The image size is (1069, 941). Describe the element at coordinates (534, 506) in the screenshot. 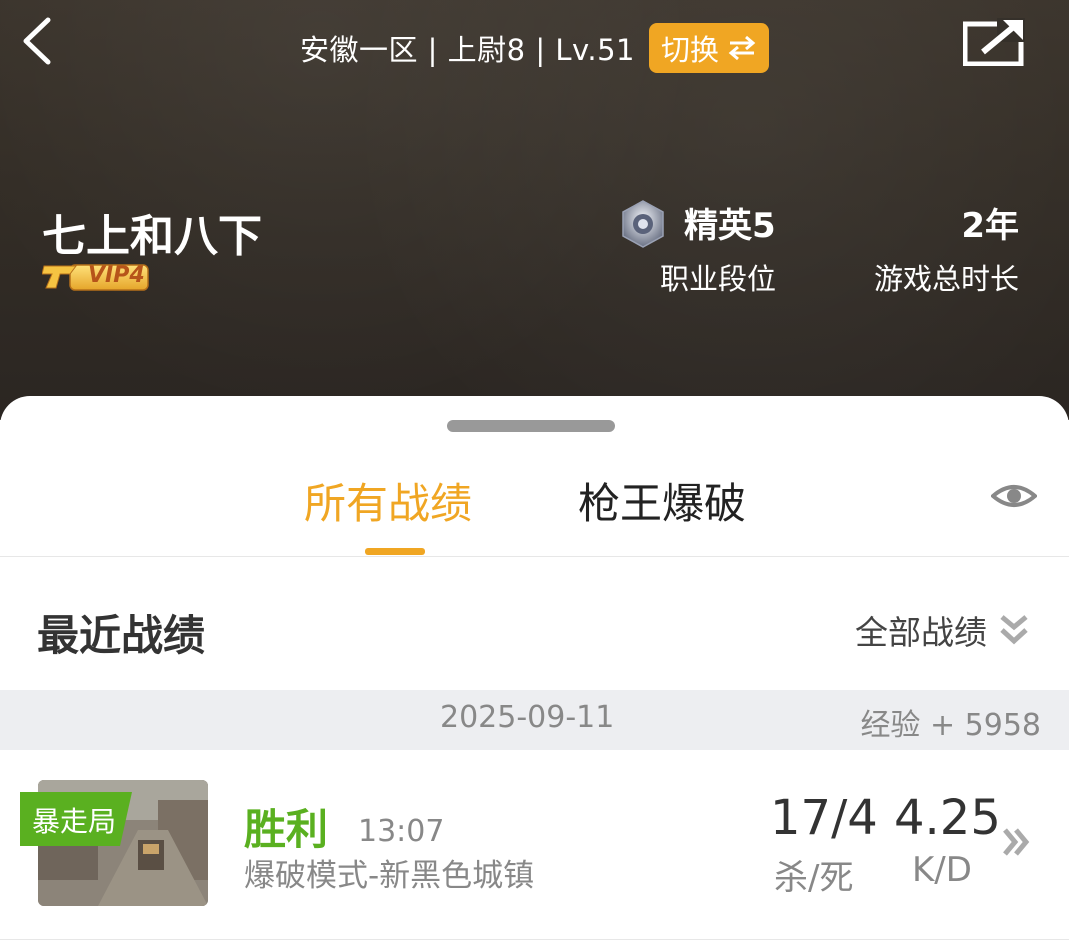

I see `records-tabs: 所有战绩 枪王爆破` at that location.